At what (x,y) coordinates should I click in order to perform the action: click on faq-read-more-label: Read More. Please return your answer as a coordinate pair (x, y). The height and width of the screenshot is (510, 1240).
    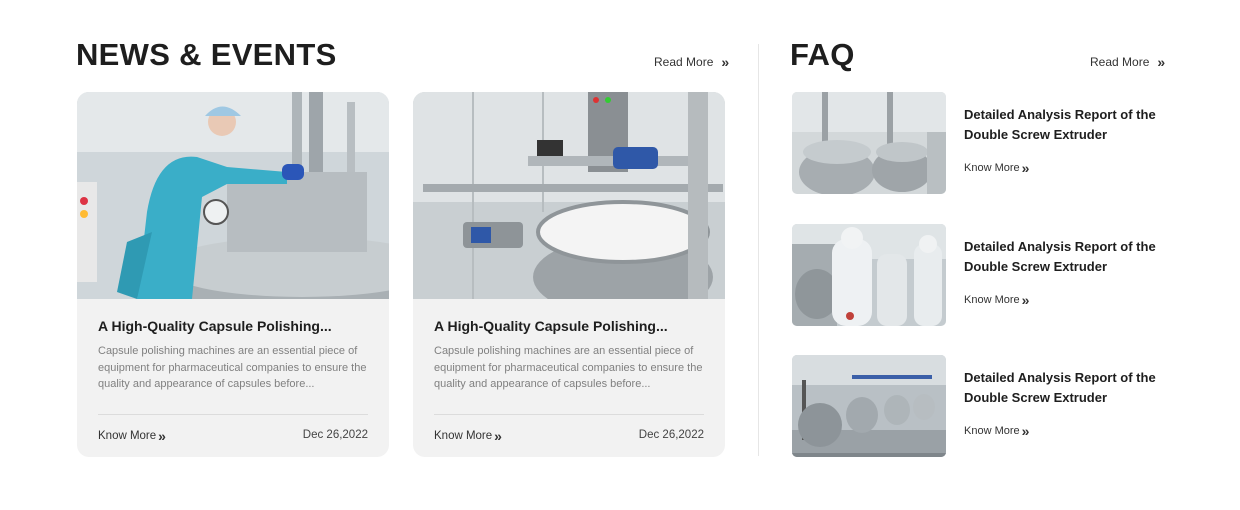
    Looking at the image, I should click on (1120, 62).